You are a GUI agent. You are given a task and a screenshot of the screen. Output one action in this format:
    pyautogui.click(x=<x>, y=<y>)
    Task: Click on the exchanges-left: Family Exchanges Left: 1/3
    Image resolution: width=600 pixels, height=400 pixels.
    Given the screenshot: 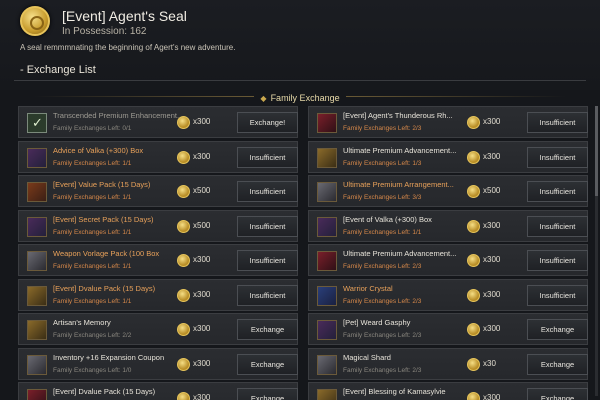 What is the action you would take?
    pyautogui.click(x=382, y=163)
    